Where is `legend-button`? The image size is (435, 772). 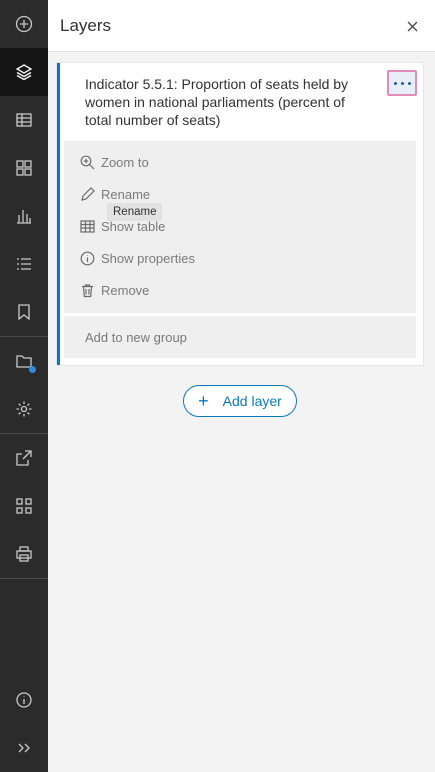
legend-button is located at coordinates (24, 264).